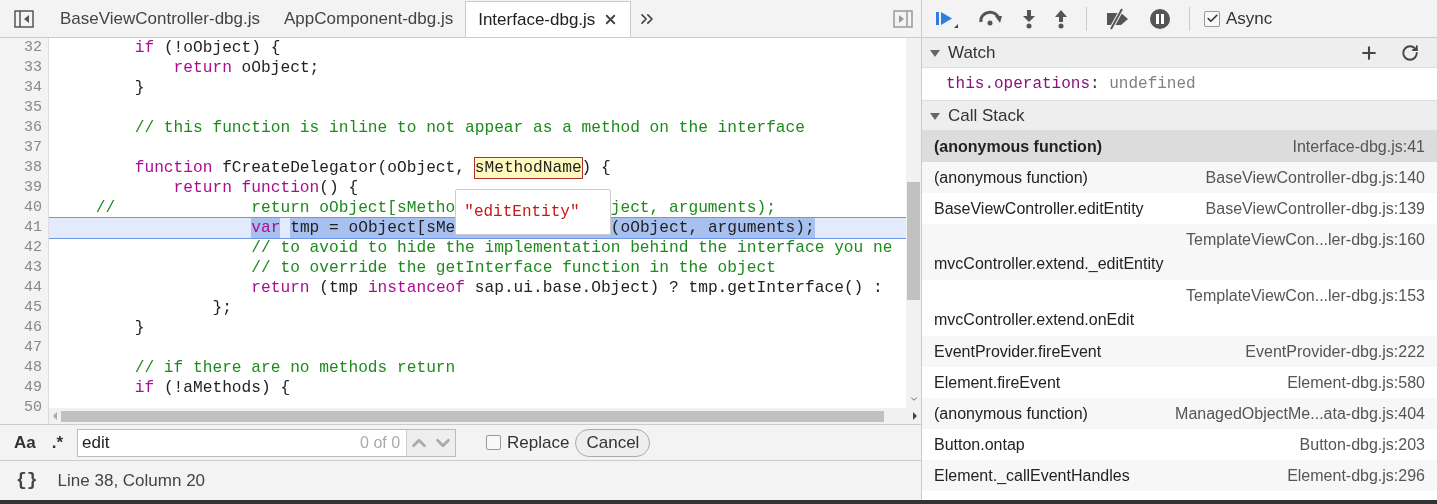  What do you see at coordinates (979, 444) in the screenshot?
I see `frame-name: Button.ontap` at bounding box center [979, 444].